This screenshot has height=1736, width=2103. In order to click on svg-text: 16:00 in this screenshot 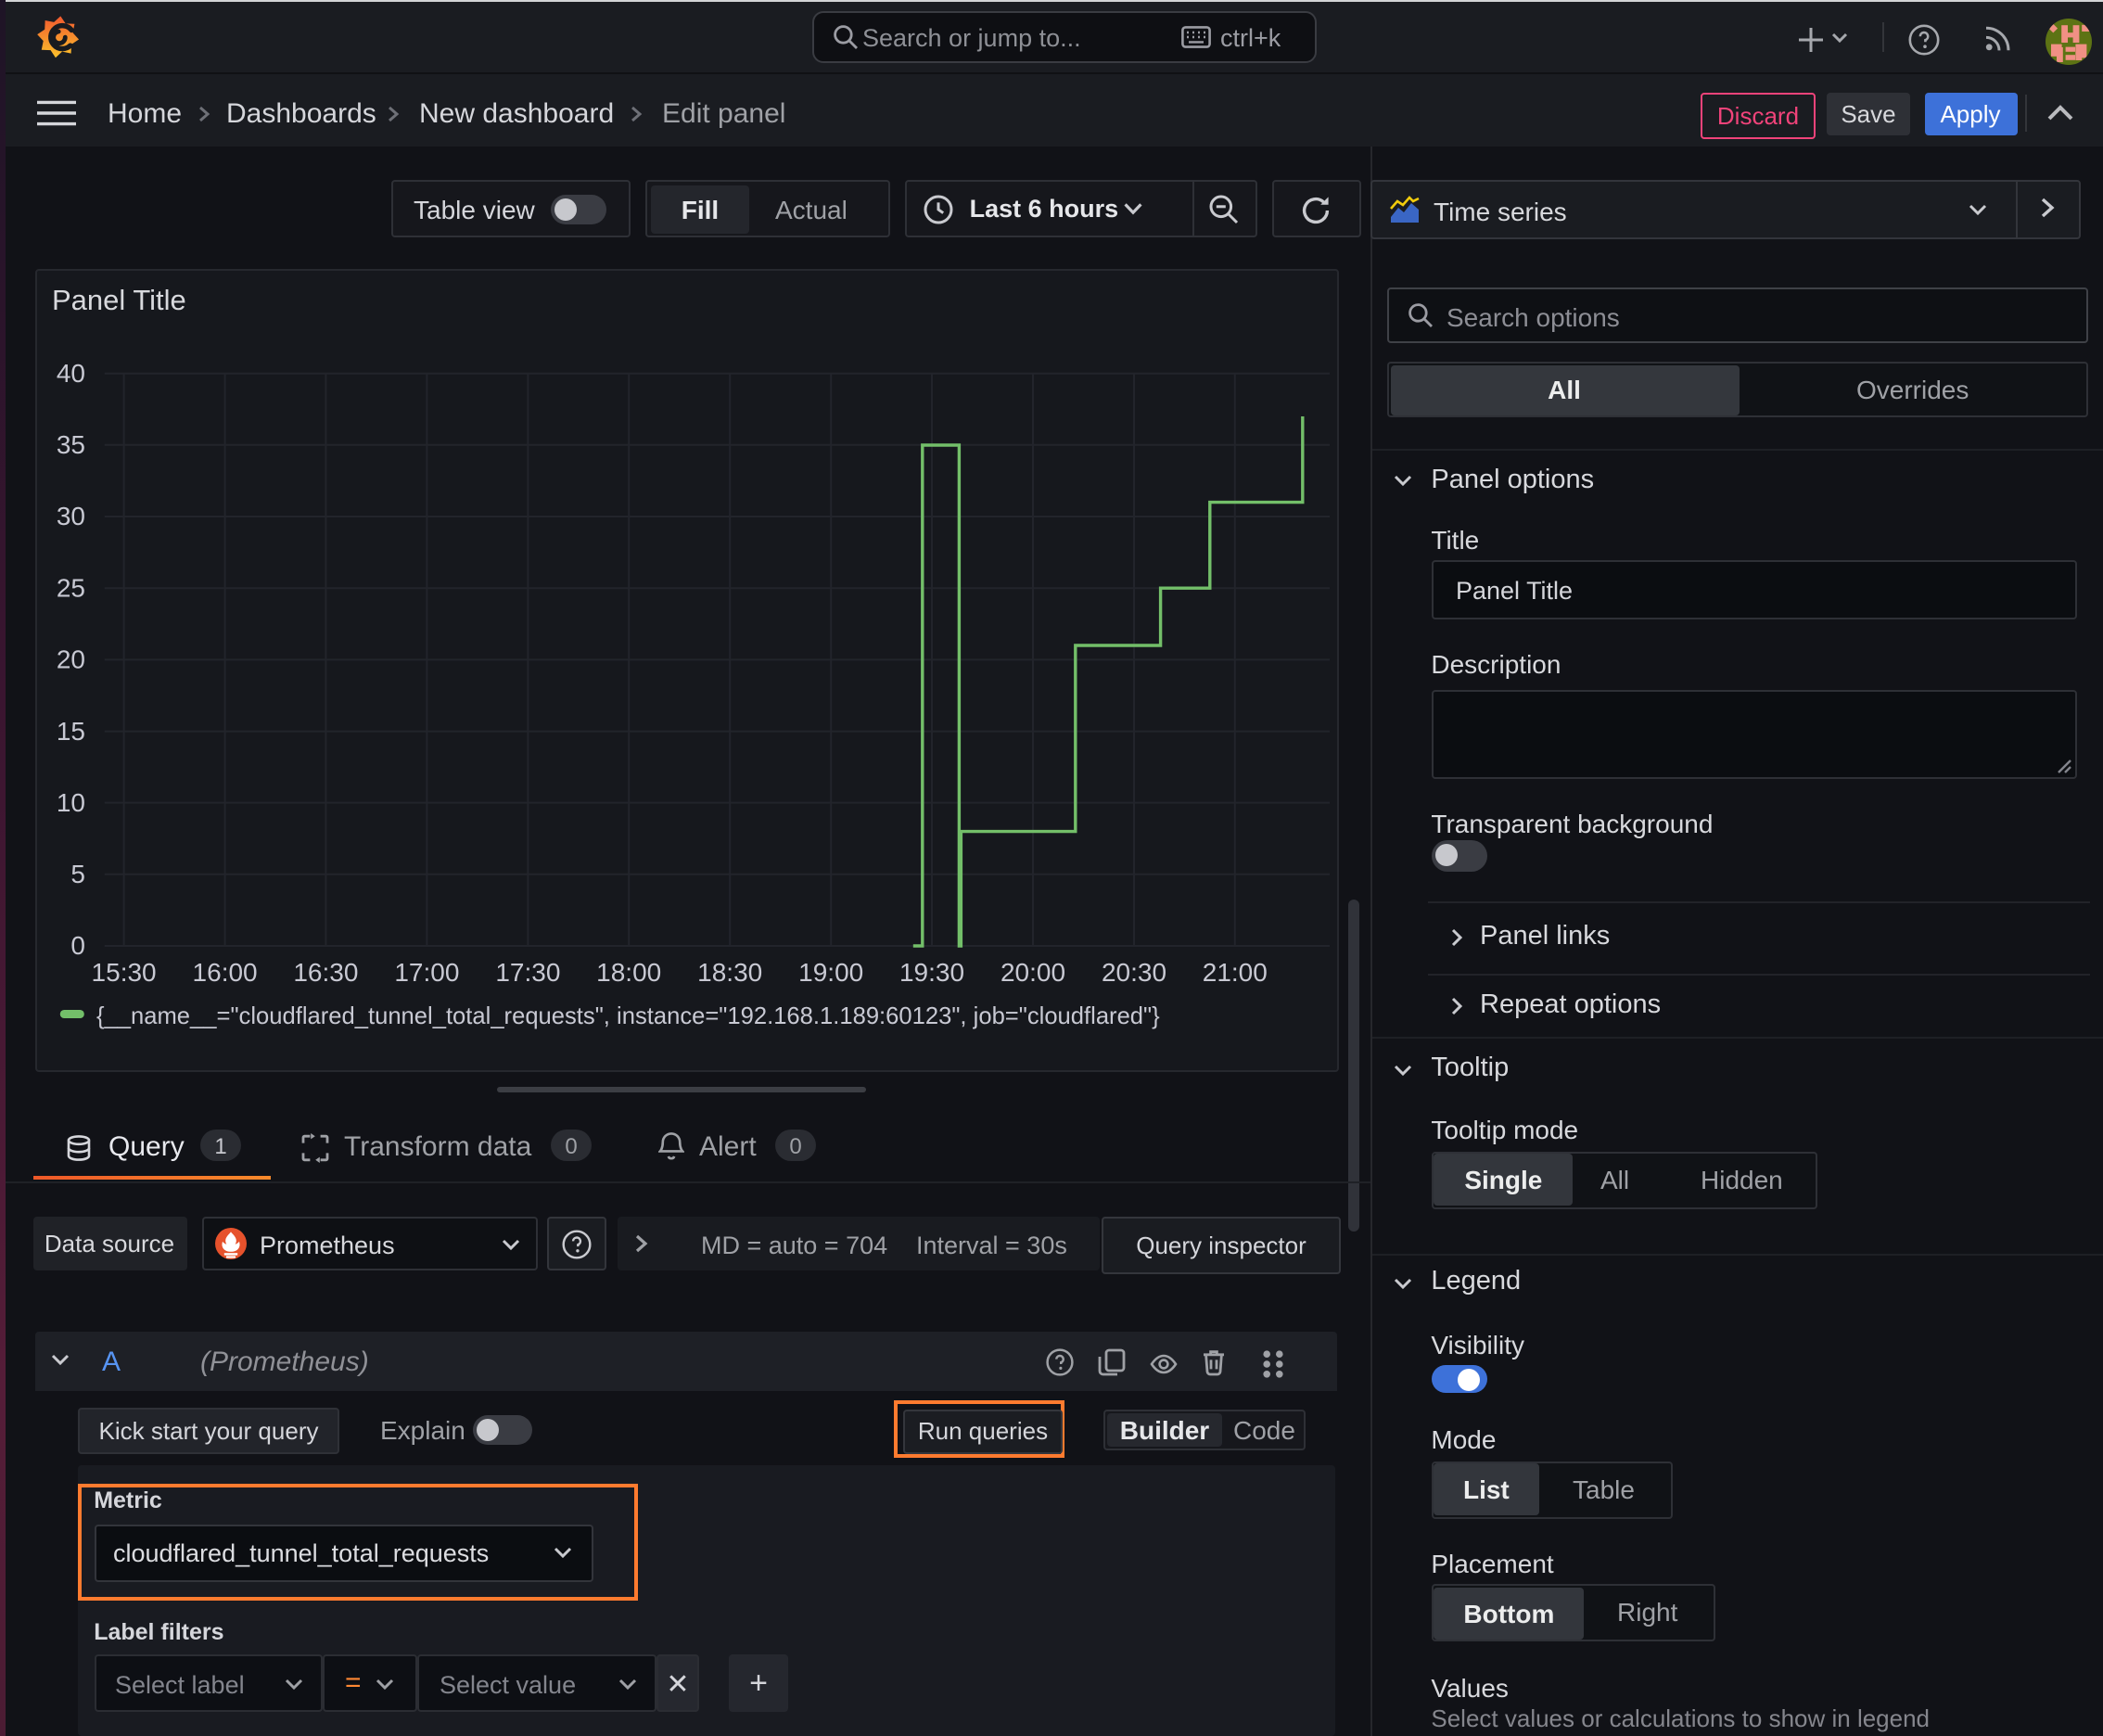, I will do `click(224, 972)`.